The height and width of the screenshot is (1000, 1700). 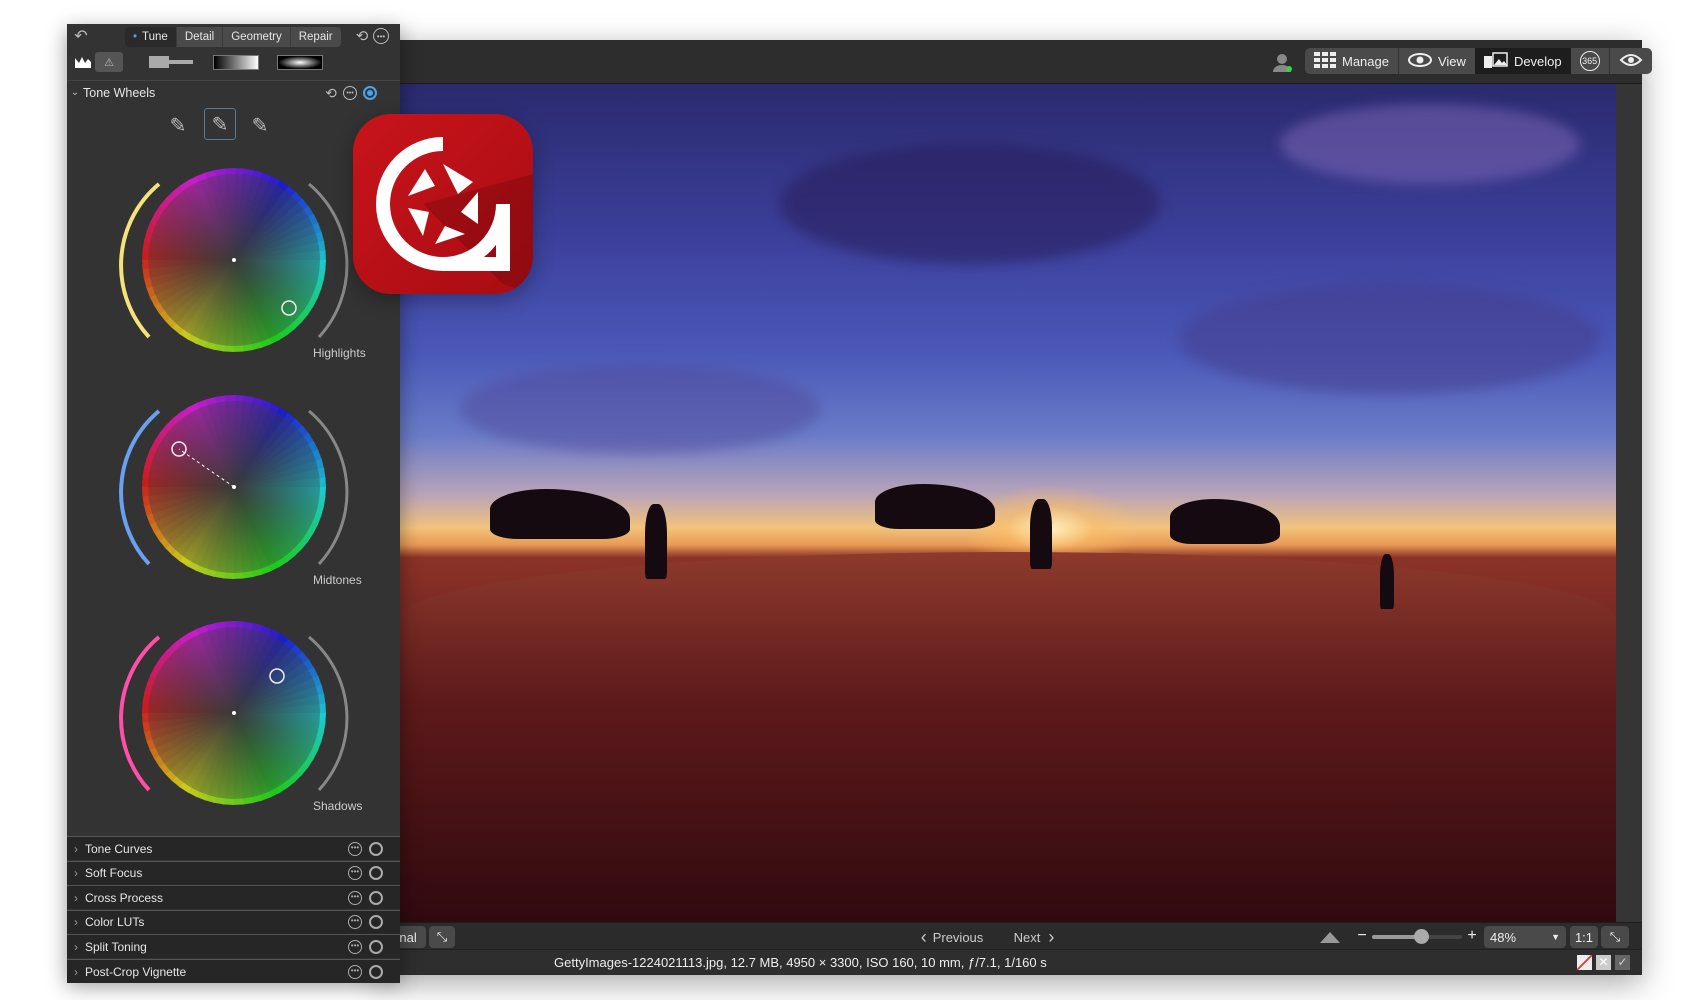 I want to click on develop-tabs: • Tune Detail Geometry Repair, so click(x=233, y=37).